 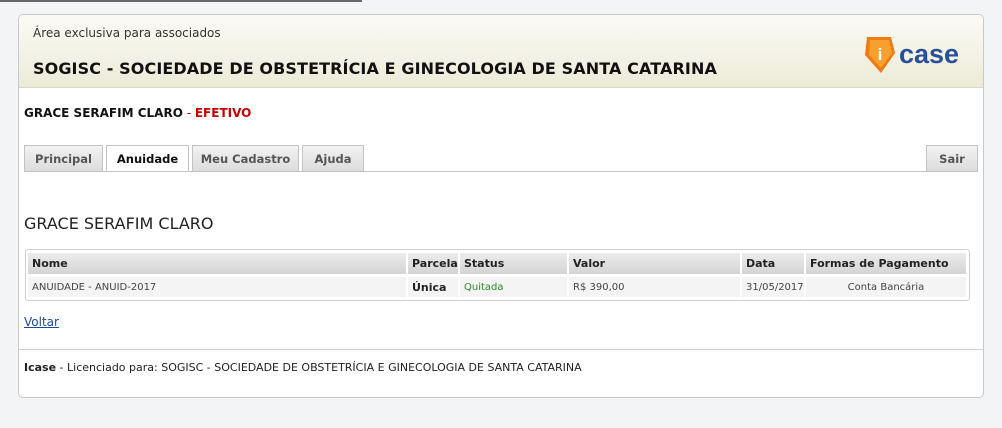 What do you see at coordinates (952, 158) in the screenshot?
I see `exit-button: Sair` at bounding box center [952, 158].